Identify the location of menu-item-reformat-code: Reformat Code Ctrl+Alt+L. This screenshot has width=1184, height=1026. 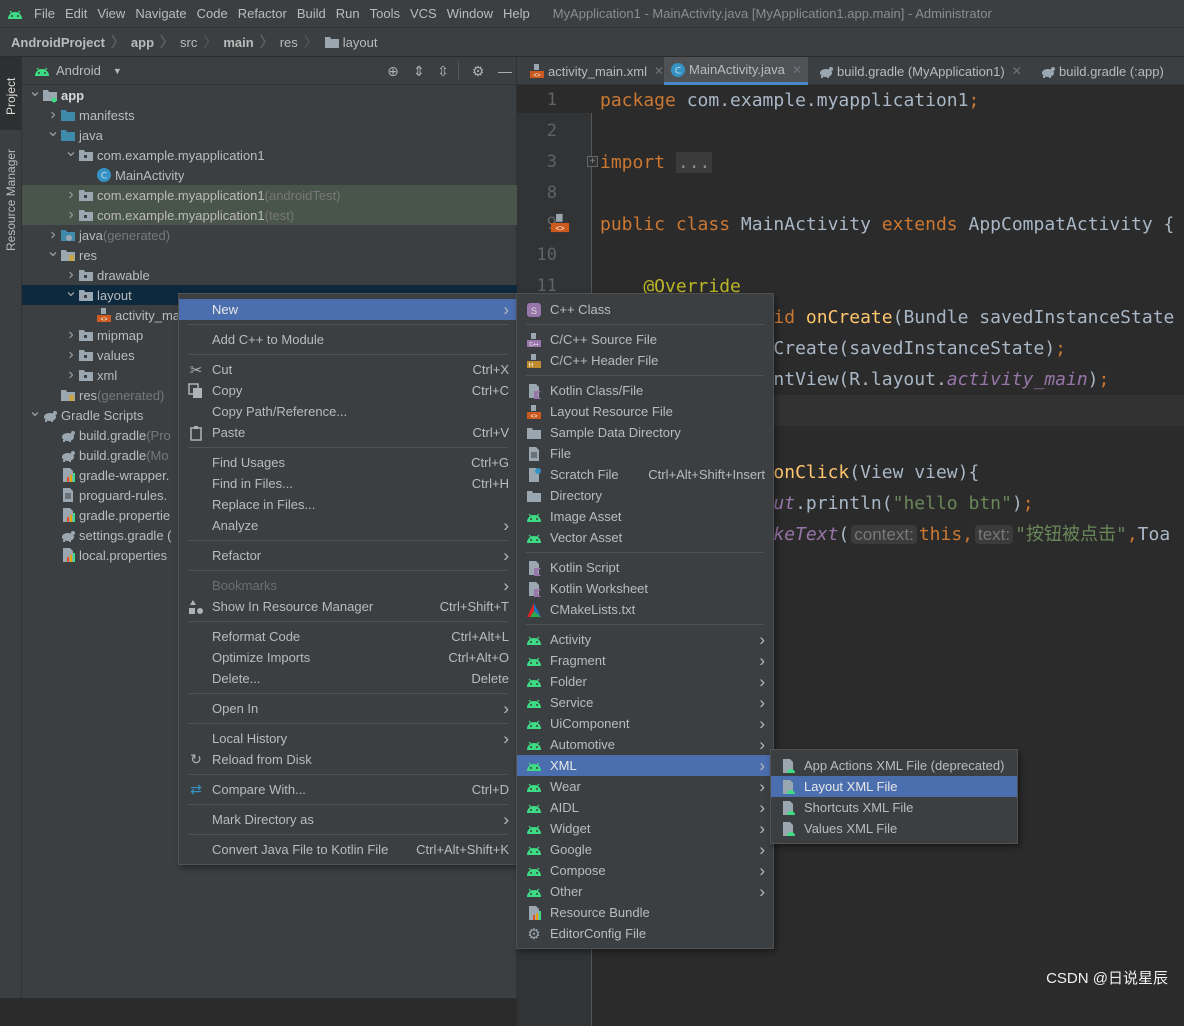
(348, 636).